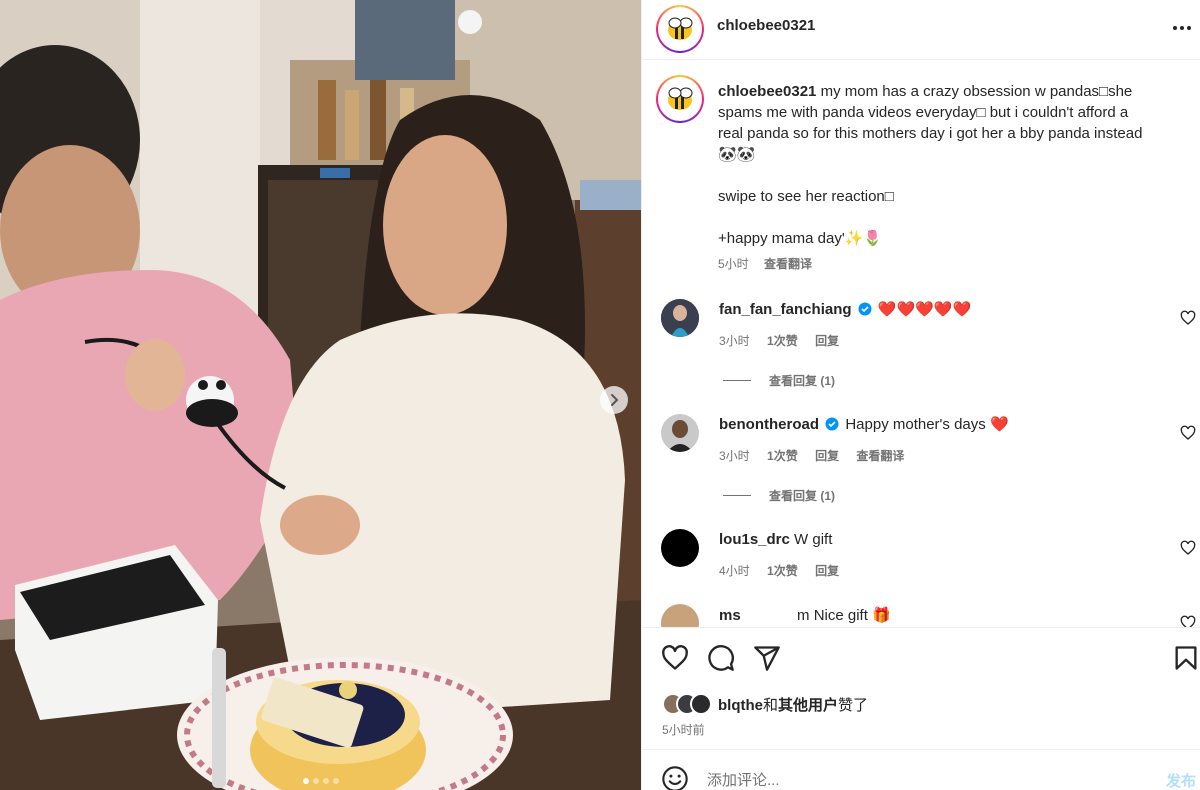  I want to click on post-header: chloebee0321, so click(921, 30).